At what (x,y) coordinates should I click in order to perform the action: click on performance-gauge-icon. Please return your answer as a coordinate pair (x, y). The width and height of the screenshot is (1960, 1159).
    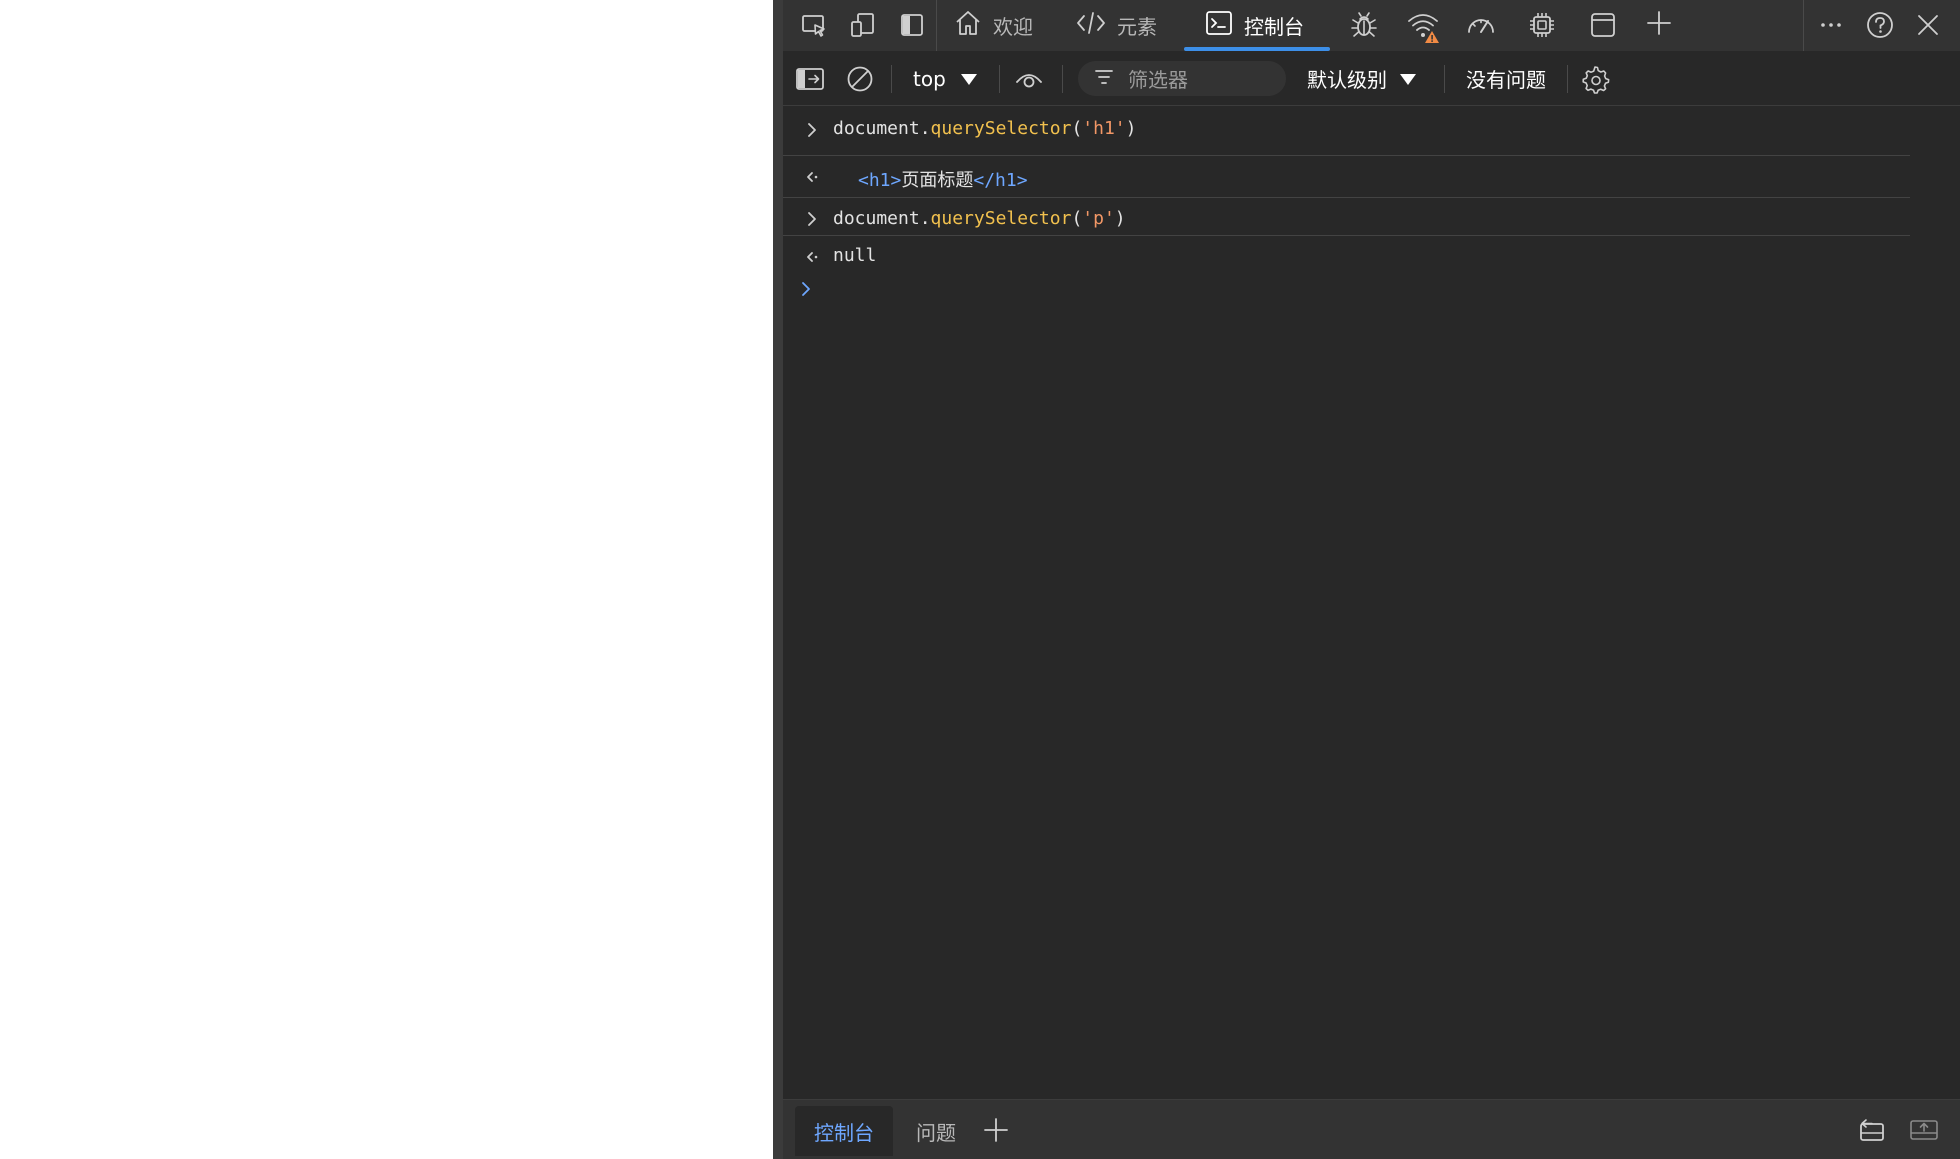
    Looking at the image, I should click on (1481, 25).